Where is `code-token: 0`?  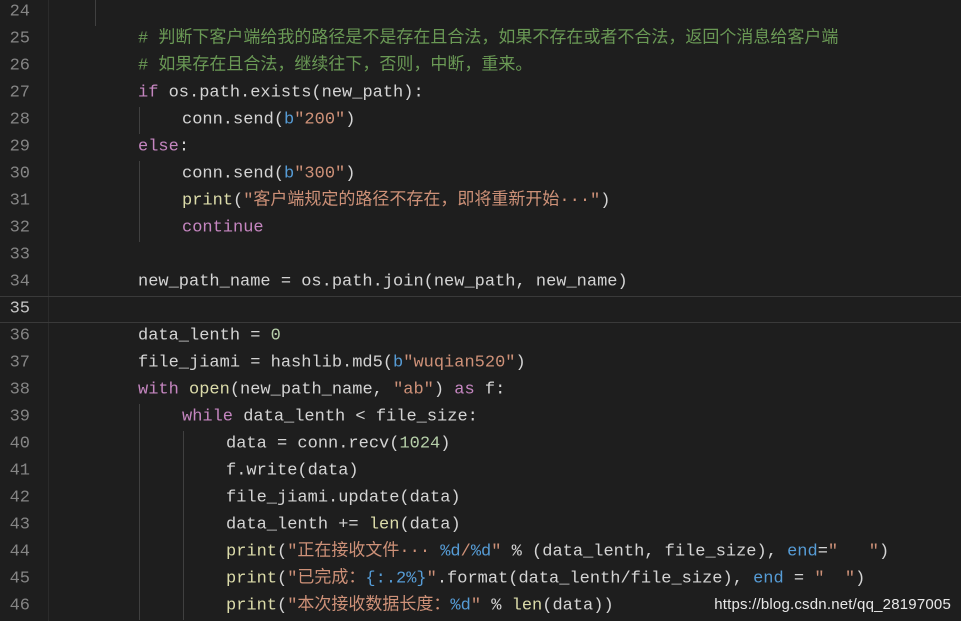
code-token: 0 is located at coordinates (275, 336).